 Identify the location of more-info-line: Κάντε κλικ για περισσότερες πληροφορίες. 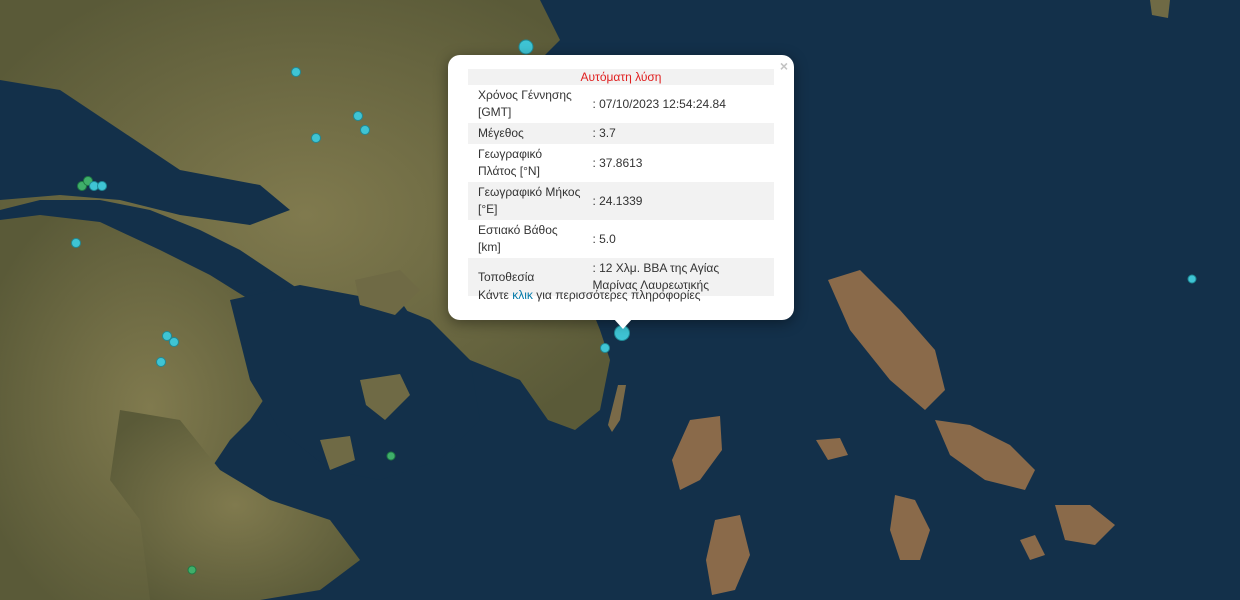
(589, 295).